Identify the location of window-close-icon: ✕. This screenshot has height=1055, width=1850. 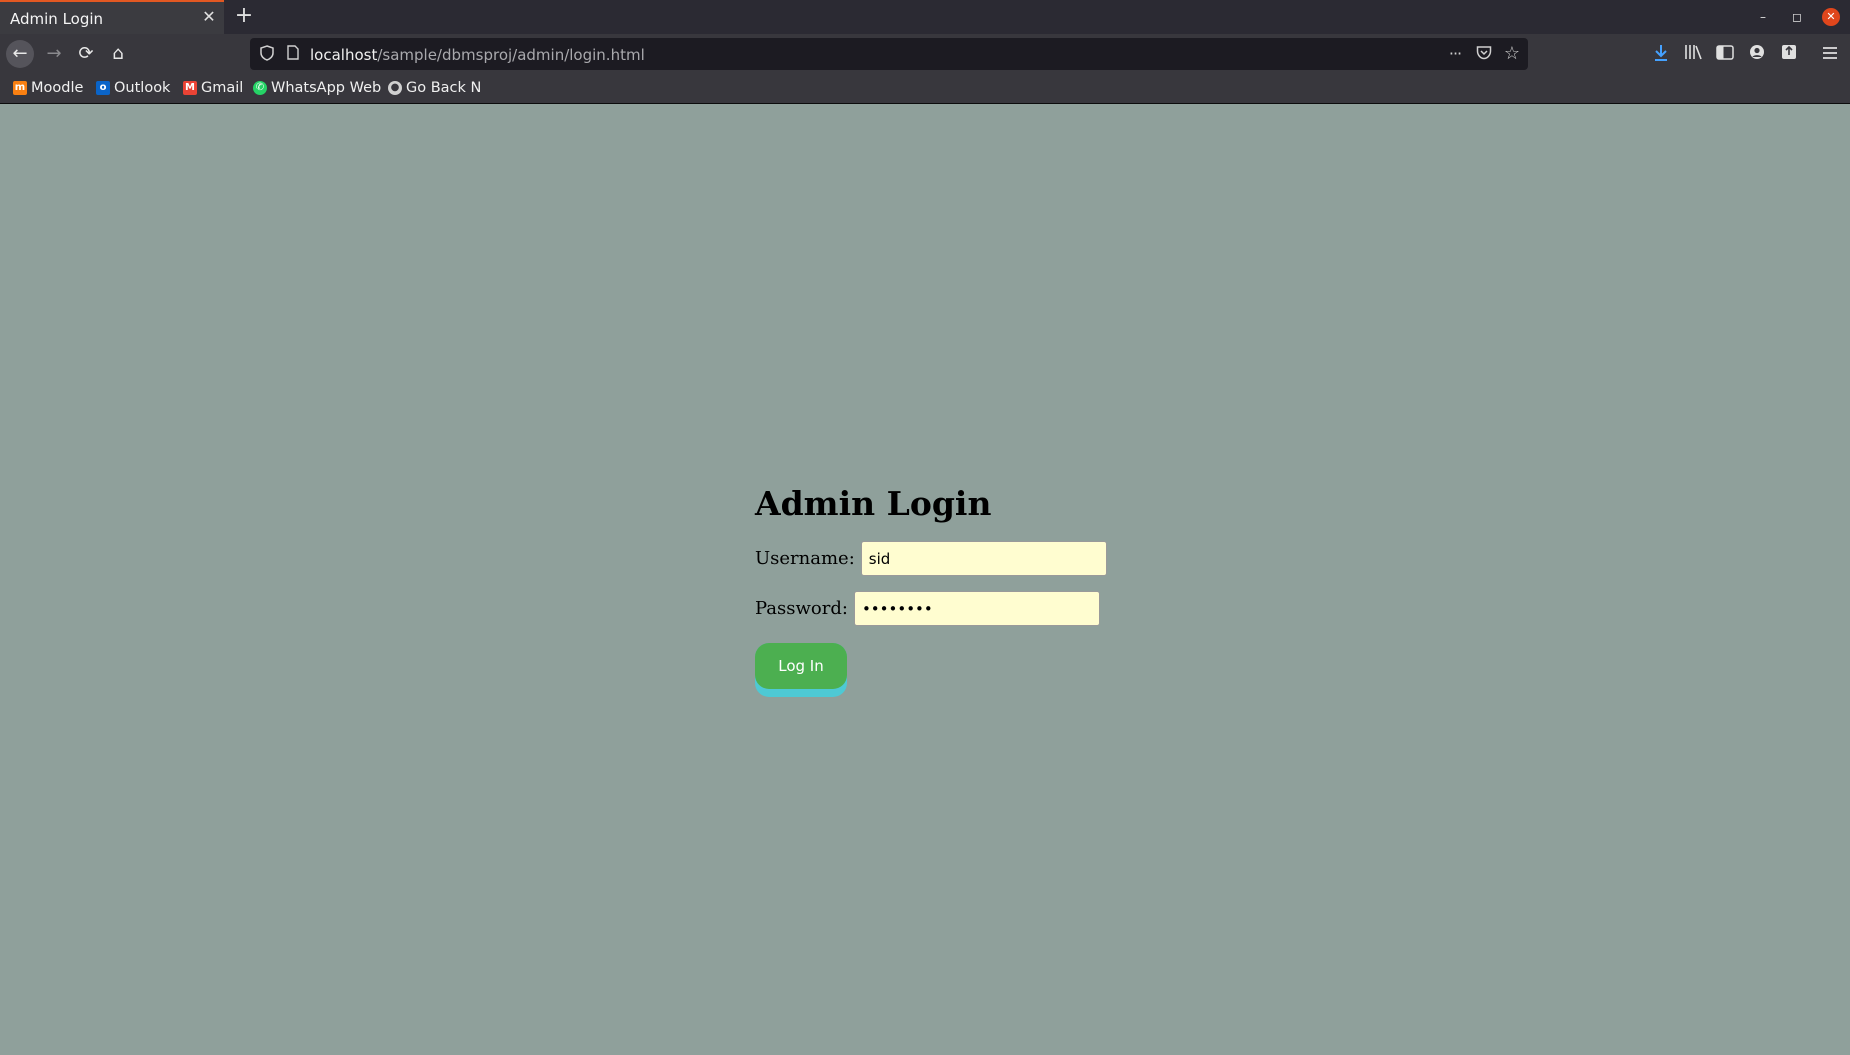
(1831, 17).